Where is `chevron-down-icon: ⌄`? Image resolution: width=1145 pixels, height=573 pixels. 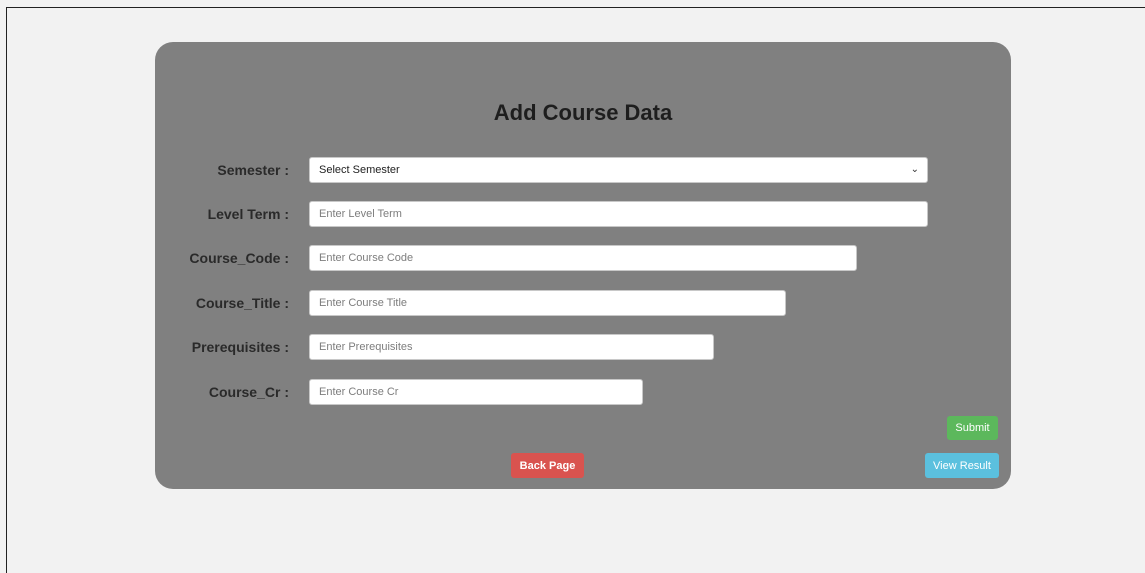 chevron-down-icon: ⌄ is located at coordinates (914, 169).